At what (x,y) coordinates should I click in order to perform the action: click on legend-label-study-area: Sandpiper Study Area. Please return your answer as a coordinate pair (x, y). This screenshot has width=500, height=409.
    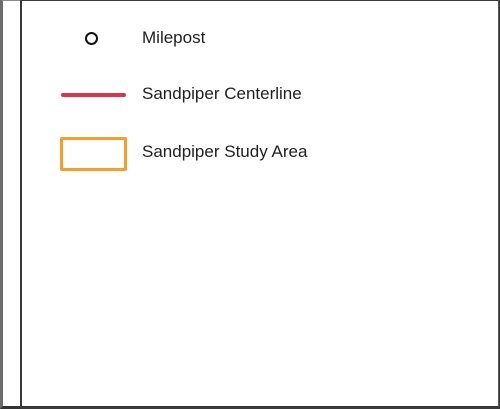
    Looking at the image, I should click on (225, 151).